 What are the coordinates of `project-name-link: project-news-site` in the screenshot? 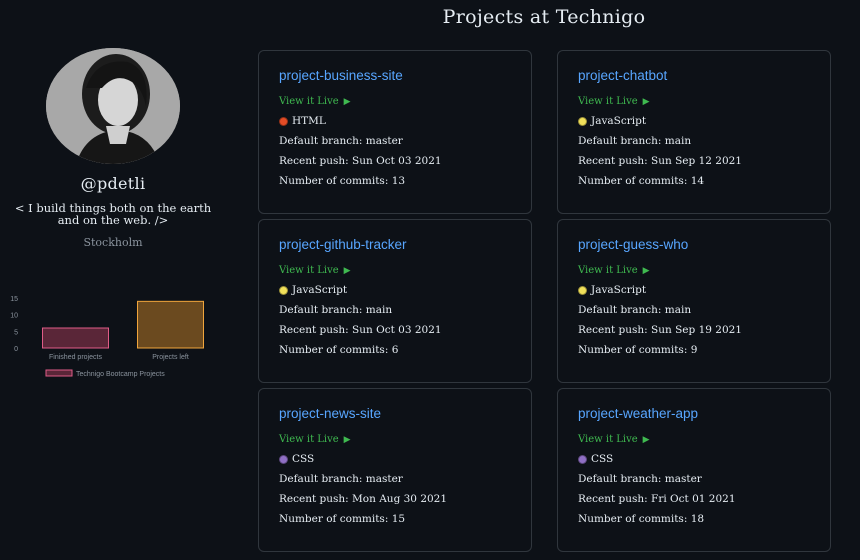 It's located at (395, 413).